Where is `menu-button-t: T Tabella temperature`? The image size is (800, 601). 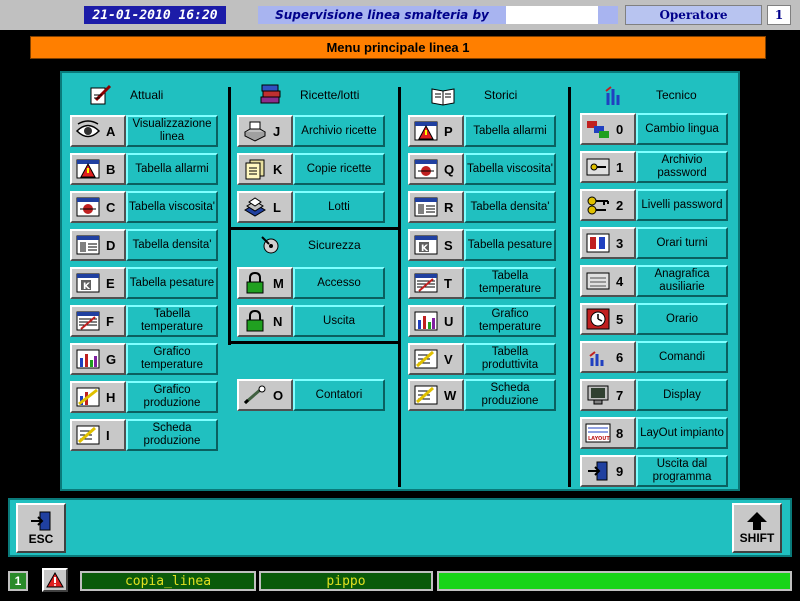
menu-button-t: T Tabella temperature is located at coordinates (482, 283).